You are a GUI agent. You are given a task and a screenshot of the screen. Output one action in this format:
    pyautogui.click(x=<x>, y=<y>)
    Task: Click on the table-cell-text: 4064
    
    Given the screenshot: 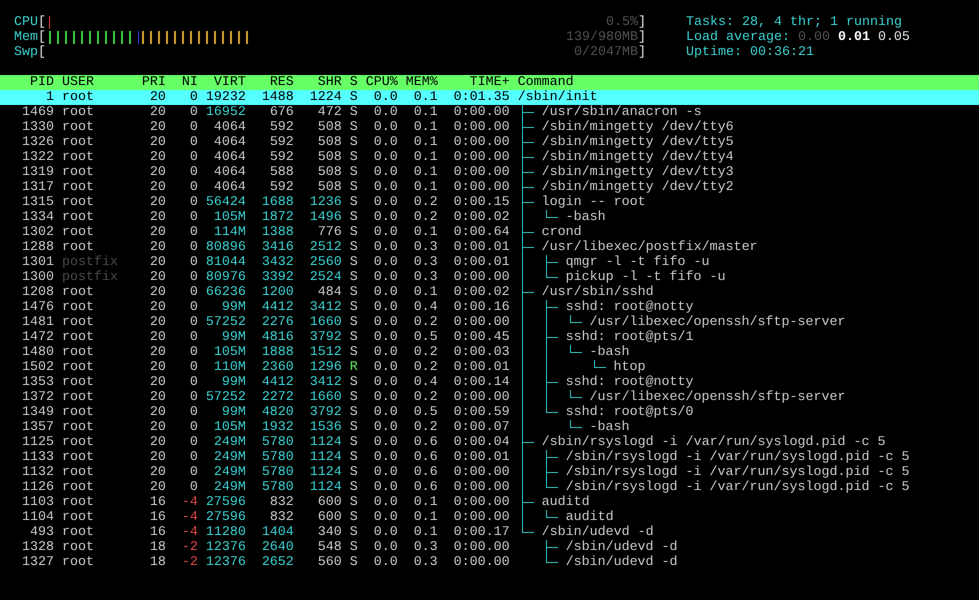 What is the action you would take?
    pyautogui.click(x=229, y=127)
    